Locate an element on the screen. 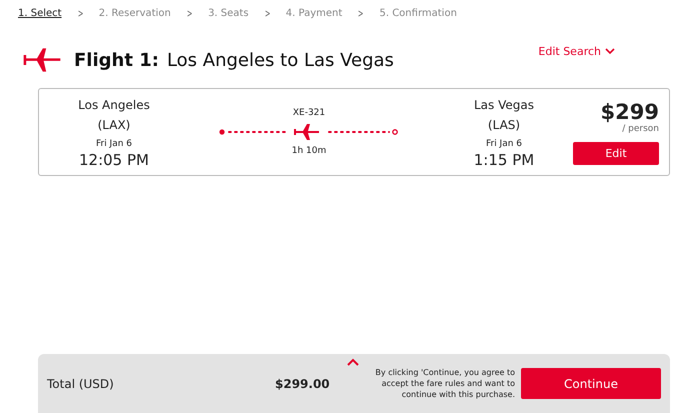  caret-up-icon is located at coordinates (353, 362).